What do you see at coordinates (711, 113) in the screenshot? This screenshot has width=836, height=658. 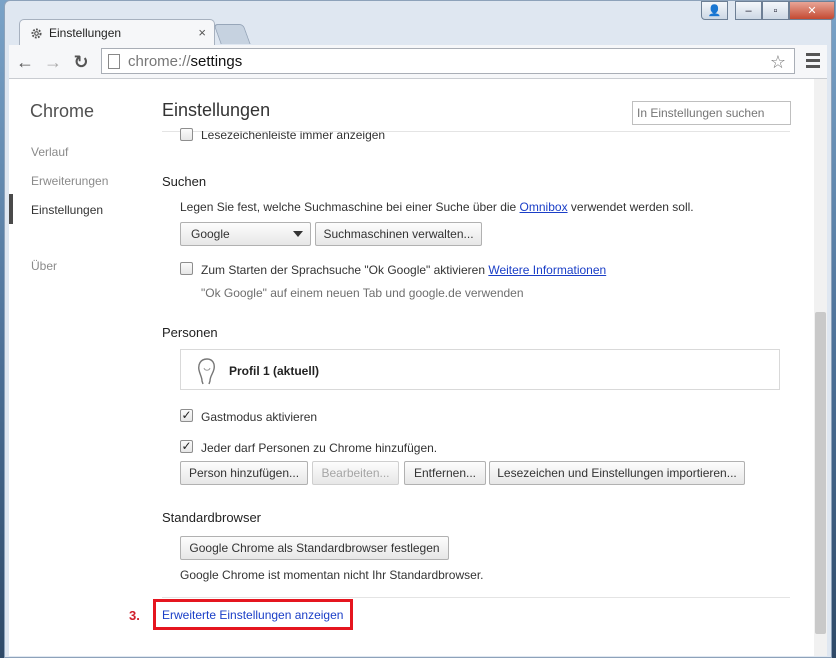 I see `settings-search-input` at bounding box center [711, 113].